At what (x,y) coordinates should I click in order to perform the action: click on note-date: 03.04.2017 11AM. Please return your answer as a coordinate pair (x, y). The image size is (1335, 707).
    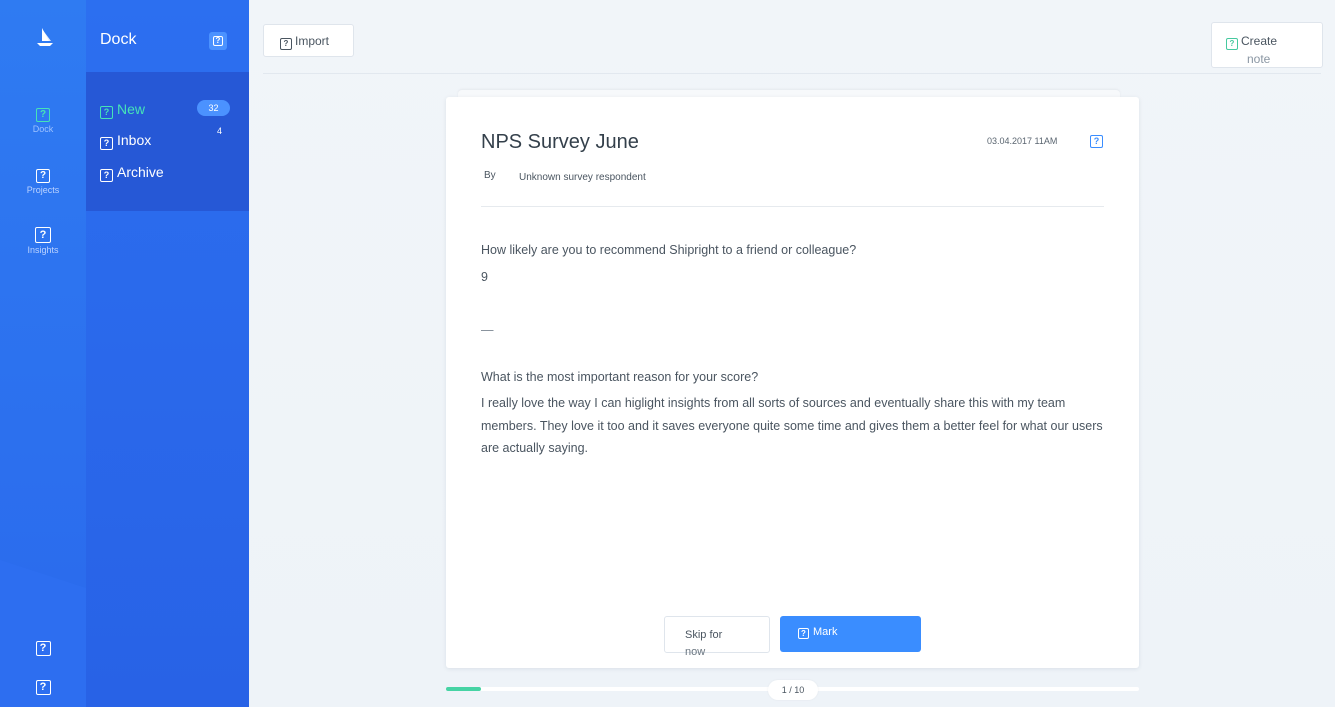
    Looking at the image, I should click on (1022, 141).